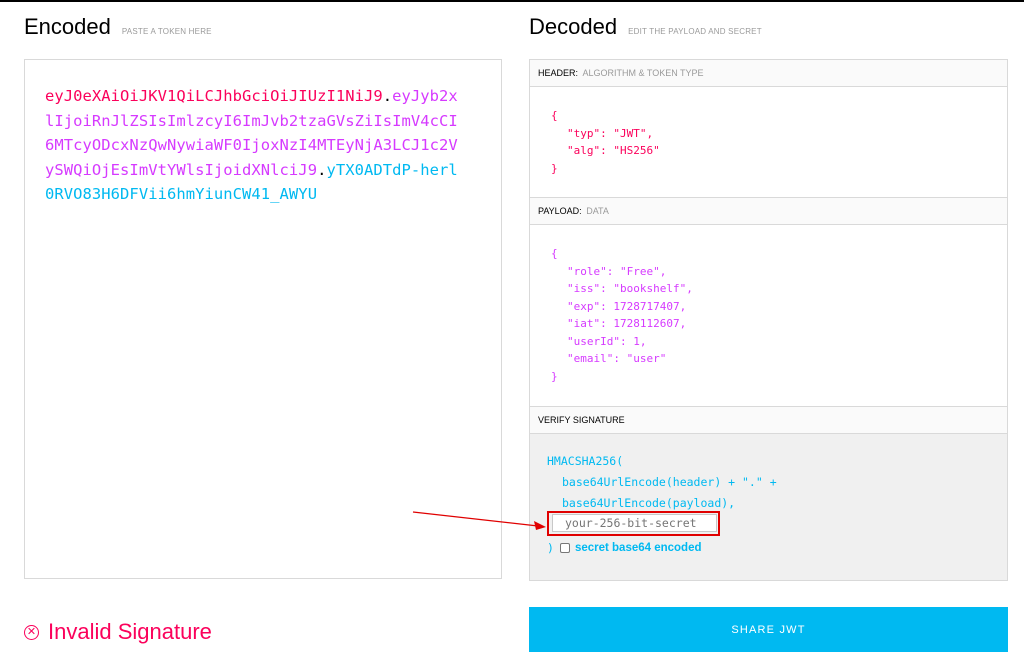 This screenshot has height=652, width=1024. What do you see at coordinates (643, 73) in the screenshot?
I see `header-section-sub: ALGORITHM & TOKEN TYPE` at bounding box center [643, 73].